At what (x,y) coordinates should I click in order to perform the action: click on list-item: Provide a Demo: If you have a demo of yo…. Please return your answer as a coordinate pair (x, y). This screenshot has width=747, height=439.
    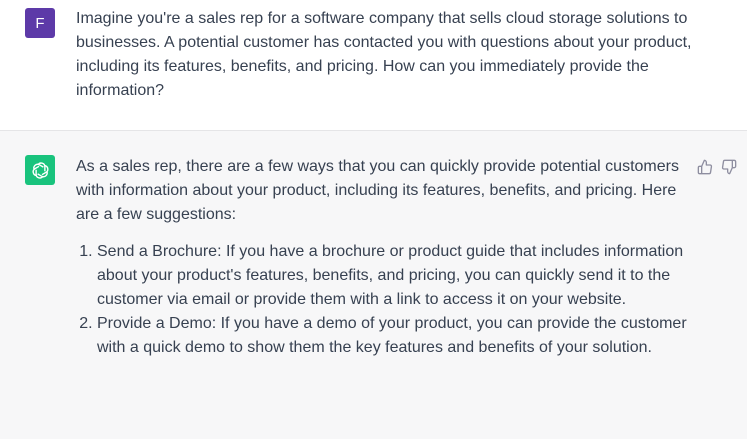
    Looking at the image, I should click on (392, 336).